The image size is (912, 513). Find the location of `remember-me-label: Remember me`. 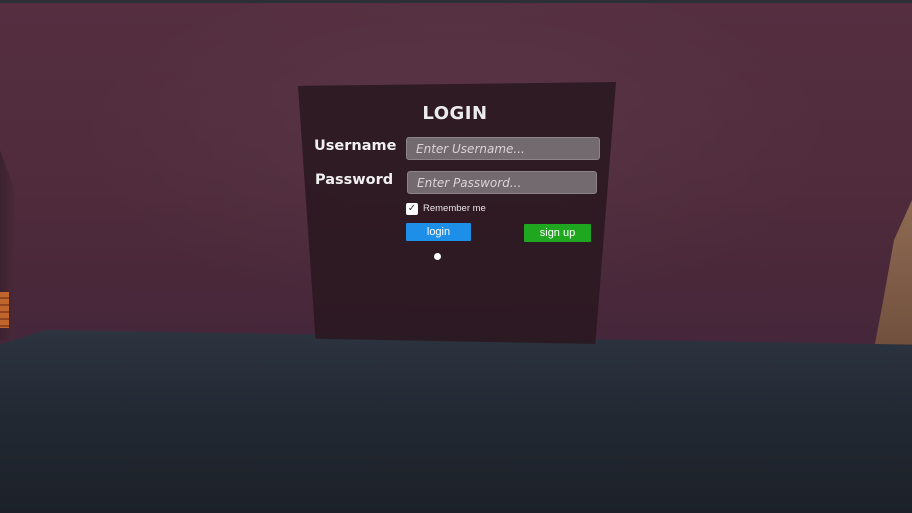

remember-me-label: Remember me is located at coordinates (454, 208).